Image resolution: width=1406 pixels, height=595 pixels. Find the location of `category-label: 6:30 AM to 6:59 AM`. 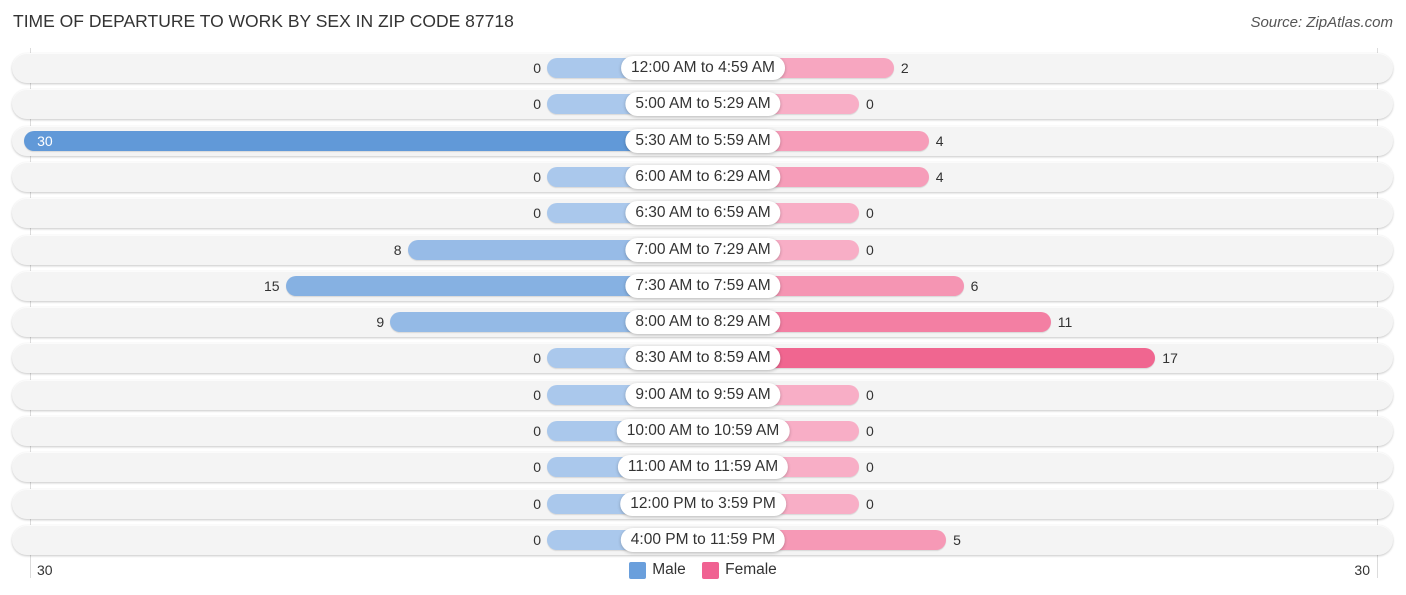

category-label: 6:30 AM to 6:59 AM is located at coordinates (703, 213).